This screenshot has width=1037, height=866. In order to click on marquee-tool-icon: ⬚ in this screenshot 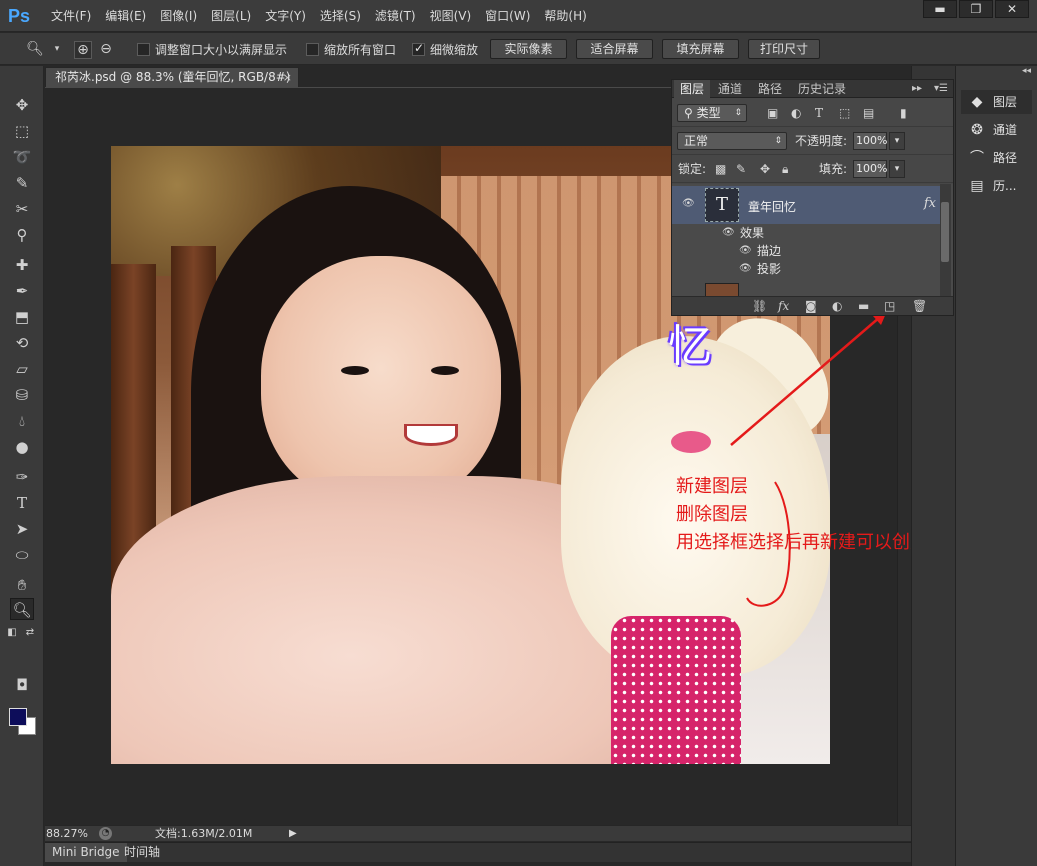, I will do `click(22, 131)`.